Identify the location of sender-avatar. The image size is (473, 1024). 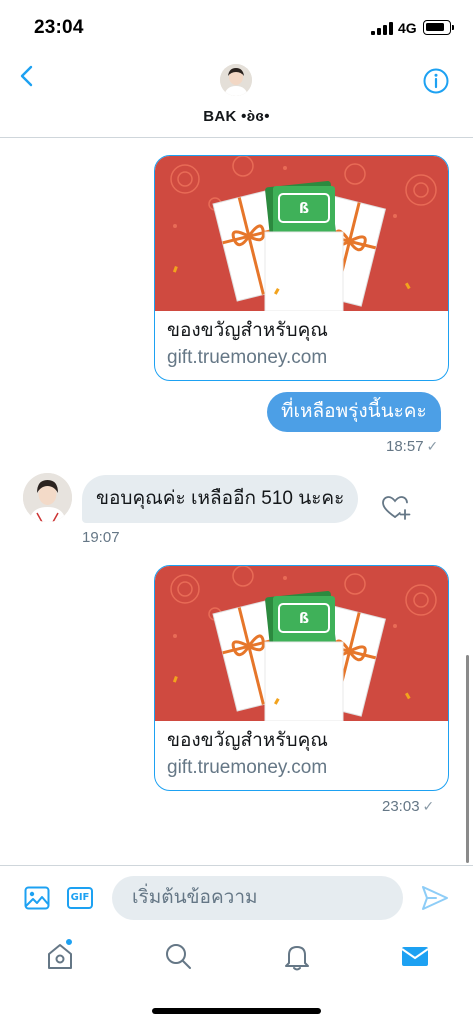
(47, 497).